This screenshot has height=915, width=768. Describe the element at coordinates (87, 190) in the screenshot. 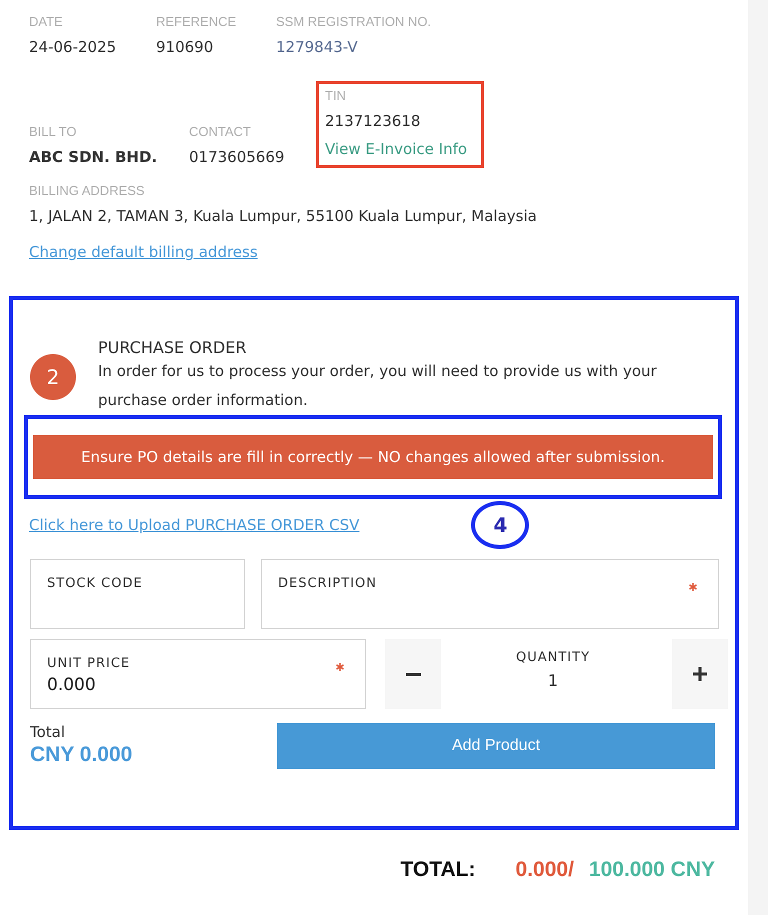

I see `field-label: BILLING ADDRESS` at that location.